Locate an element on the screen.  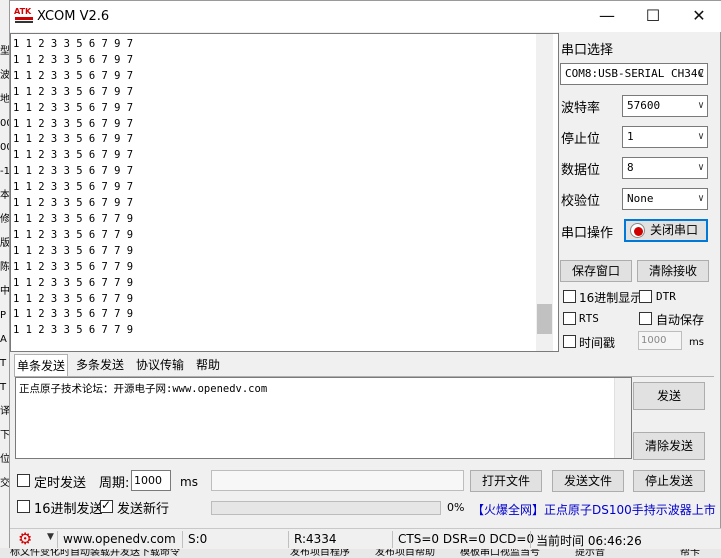
bg-left-char: -1 is located at coordinates (4, 171).